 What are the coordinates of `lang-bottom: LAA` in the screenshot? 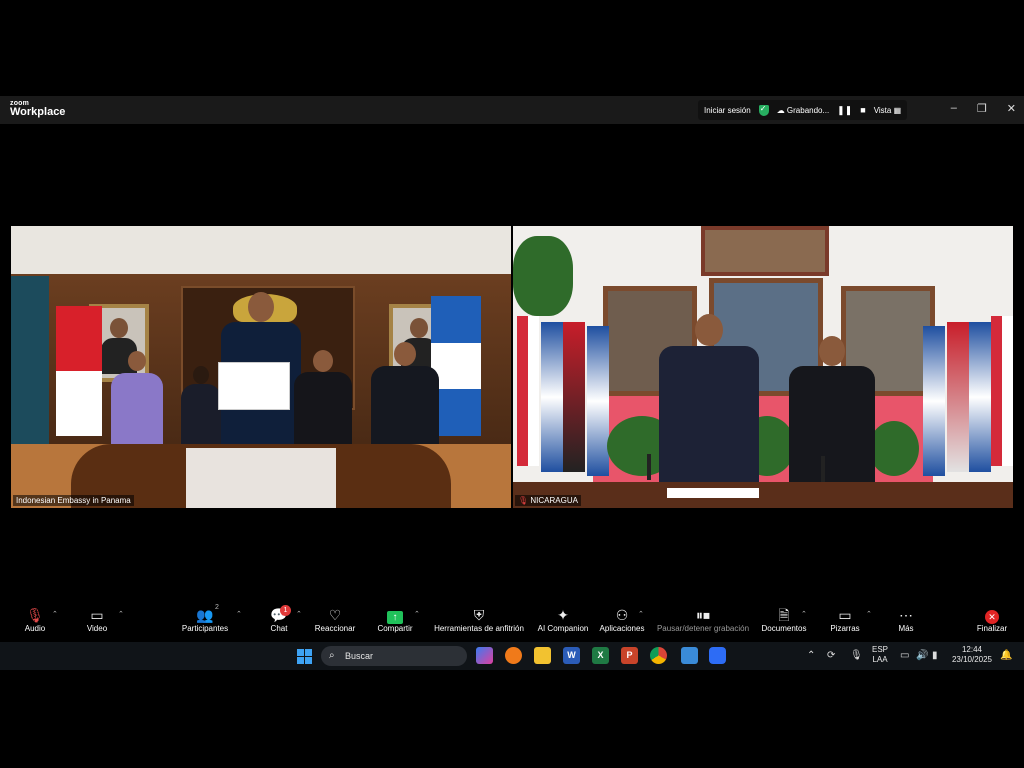 It's located at (880, 659).